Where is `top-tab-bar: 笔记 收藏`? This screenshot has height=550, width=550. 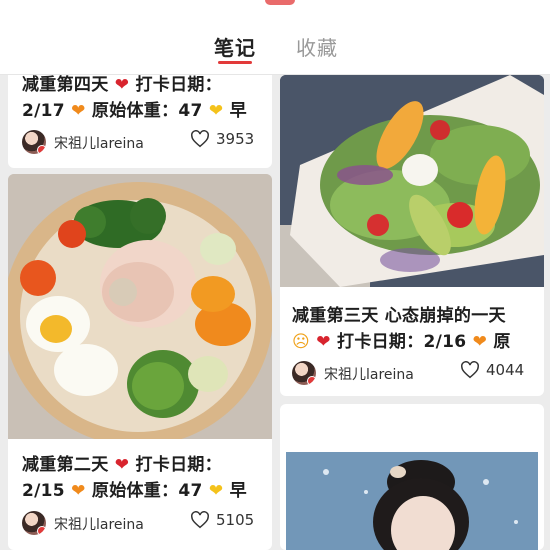 top-tab-bar: 笔记 收藏 is located at coordinates (275, 37).